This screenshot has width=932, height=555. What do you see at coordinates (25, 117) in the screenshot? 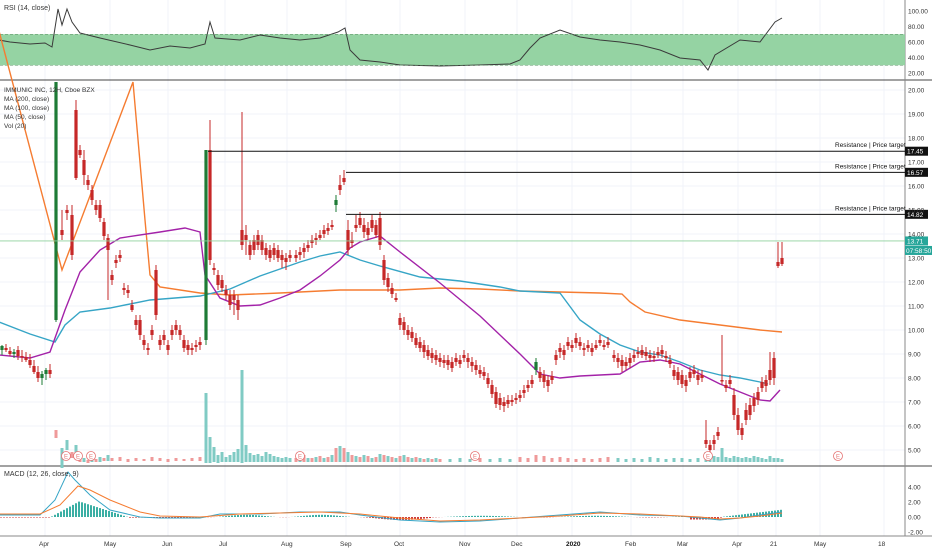
I see `legend-ma50: MA (50, close)` at bounding box center [25, 117].